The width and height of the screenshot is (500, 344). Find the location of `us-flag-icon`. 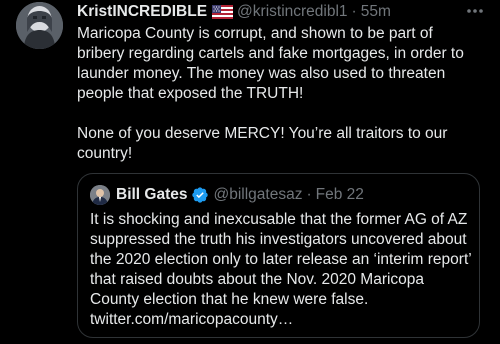

us-flag-icon is located at coordinates (223, 12).